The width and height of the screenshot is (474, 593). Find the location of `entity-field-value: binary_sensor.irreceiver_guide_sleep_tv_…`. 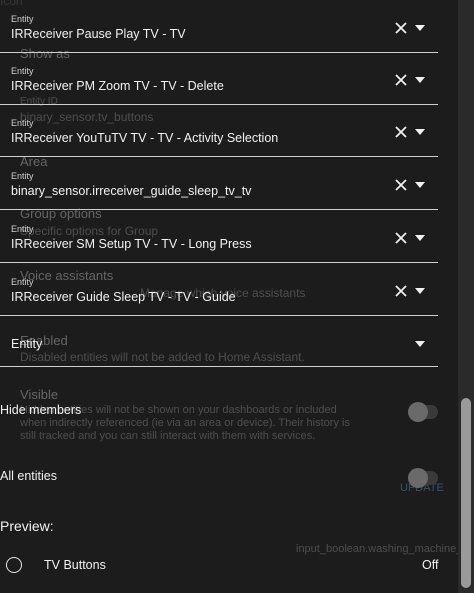

entity-field-value: binary_sensor.irreceiver_guide_sleep_tv_… is located at coordinates (131, 191).